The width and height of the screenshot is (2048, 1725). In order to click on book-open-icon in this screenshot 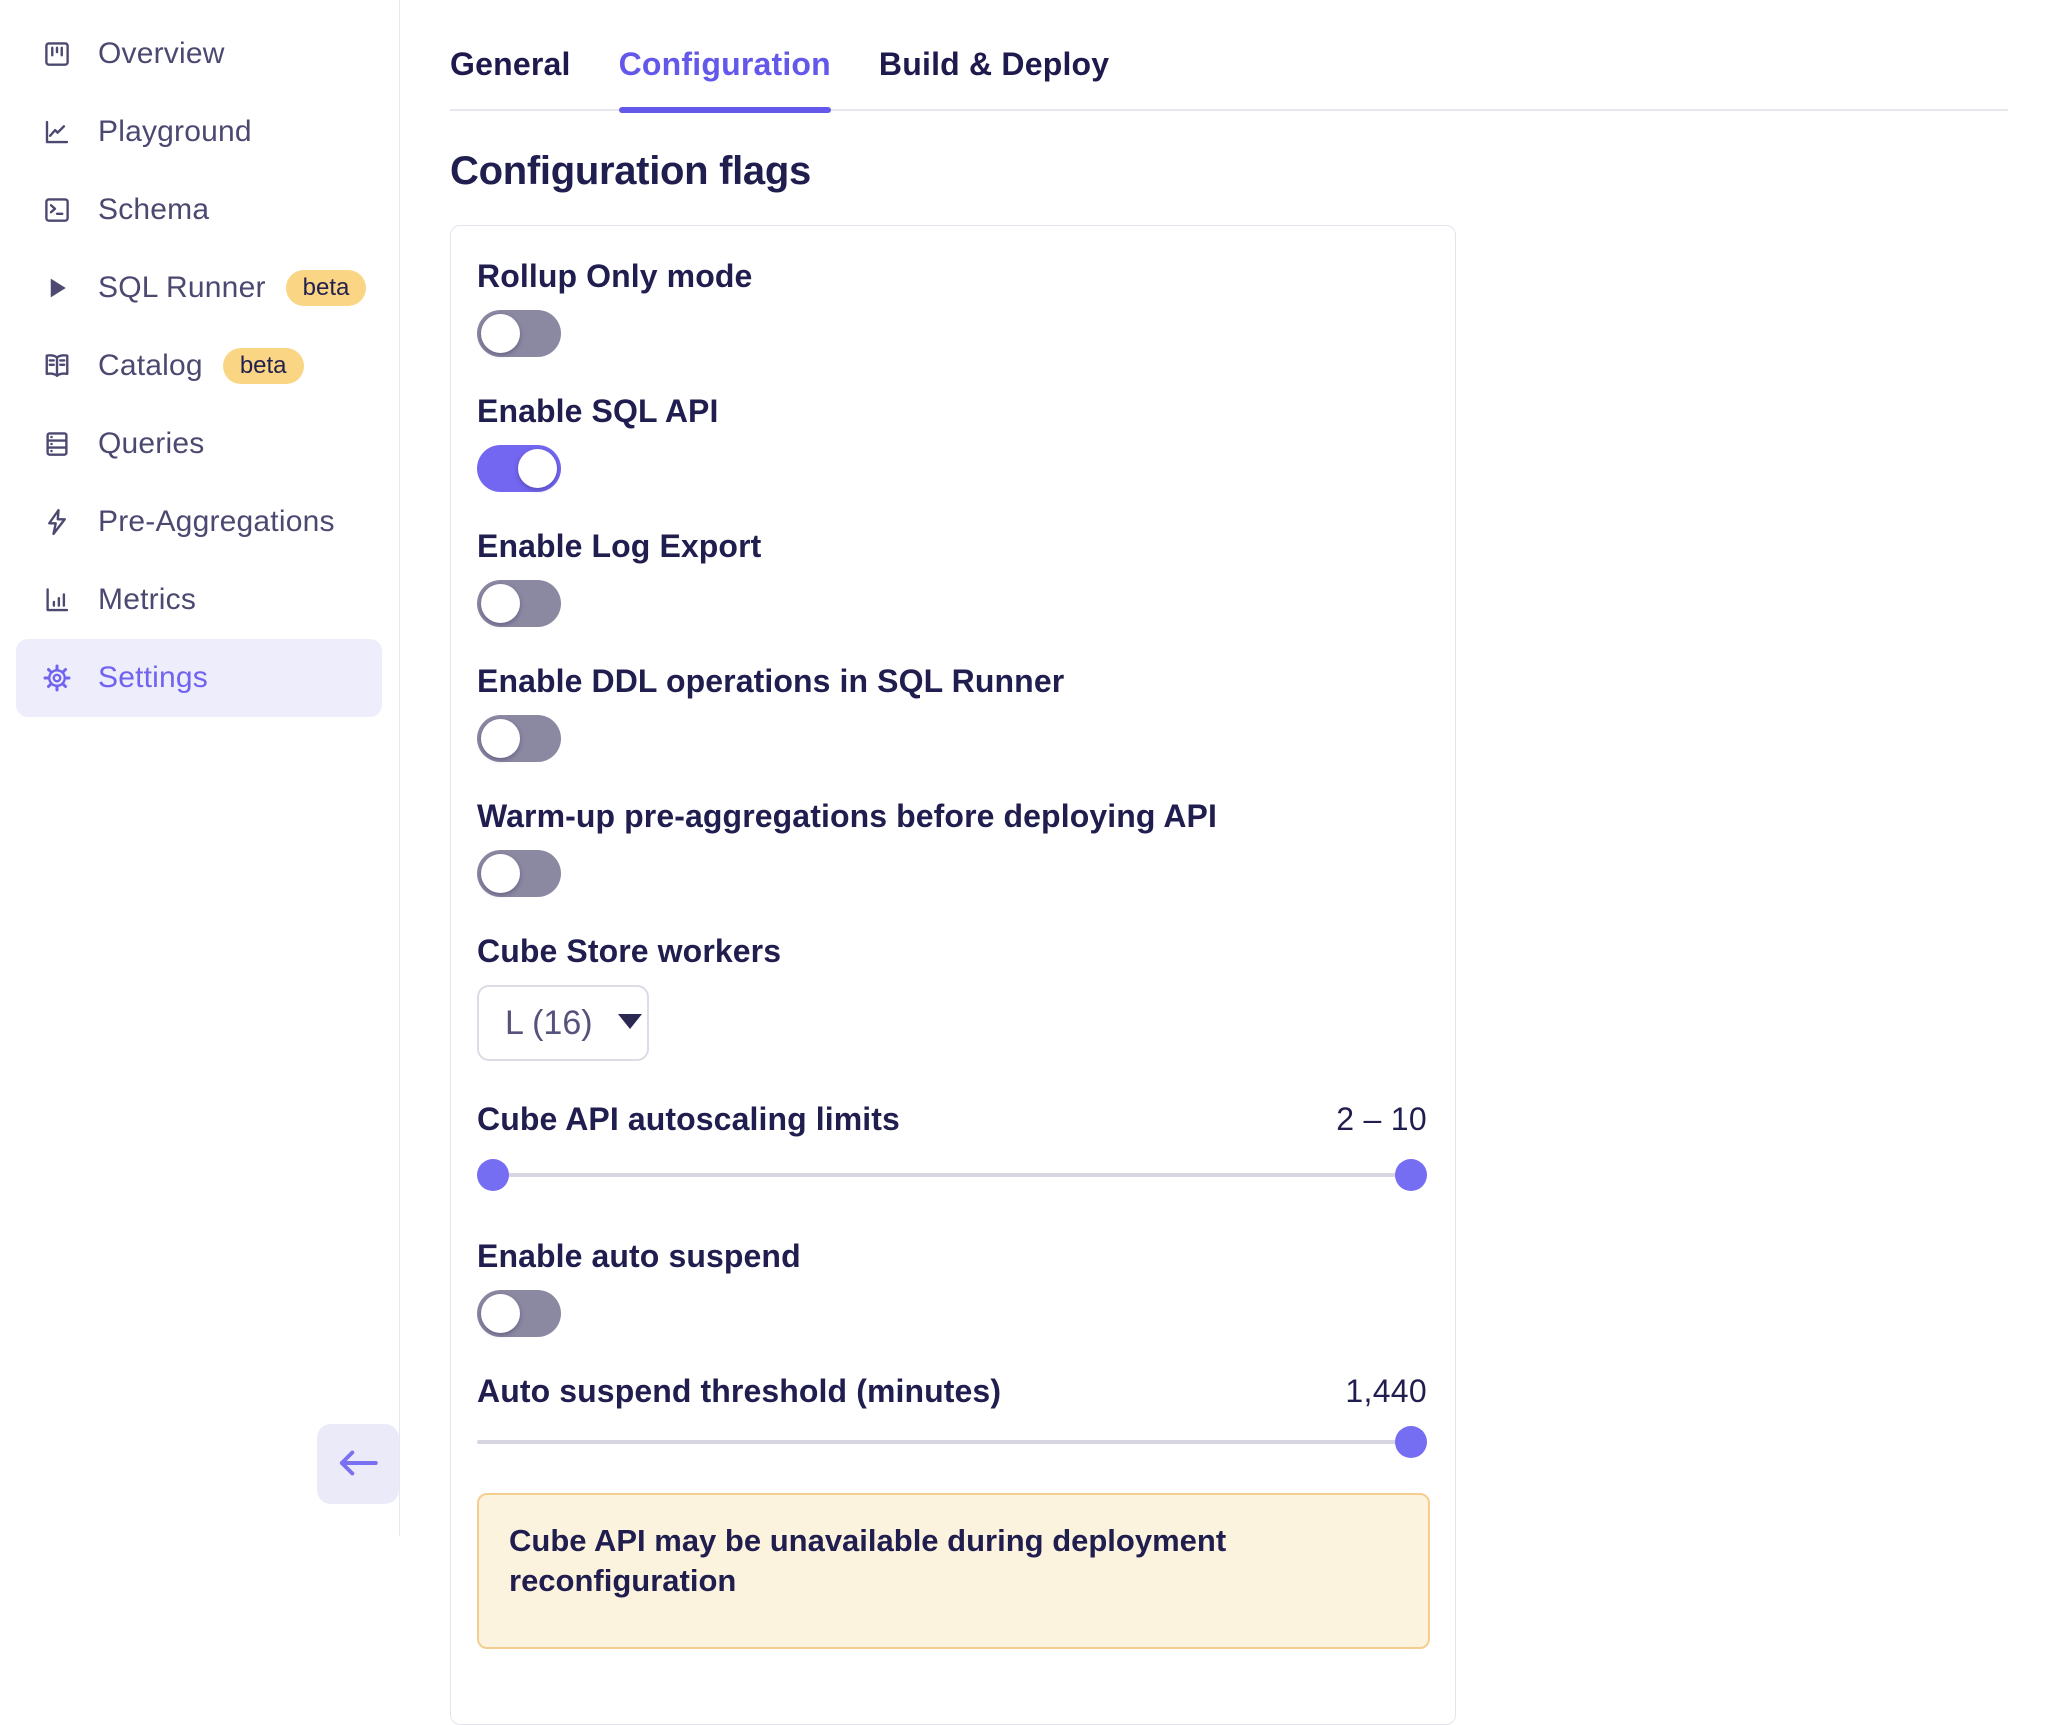, I will do `click(57, 366)`.